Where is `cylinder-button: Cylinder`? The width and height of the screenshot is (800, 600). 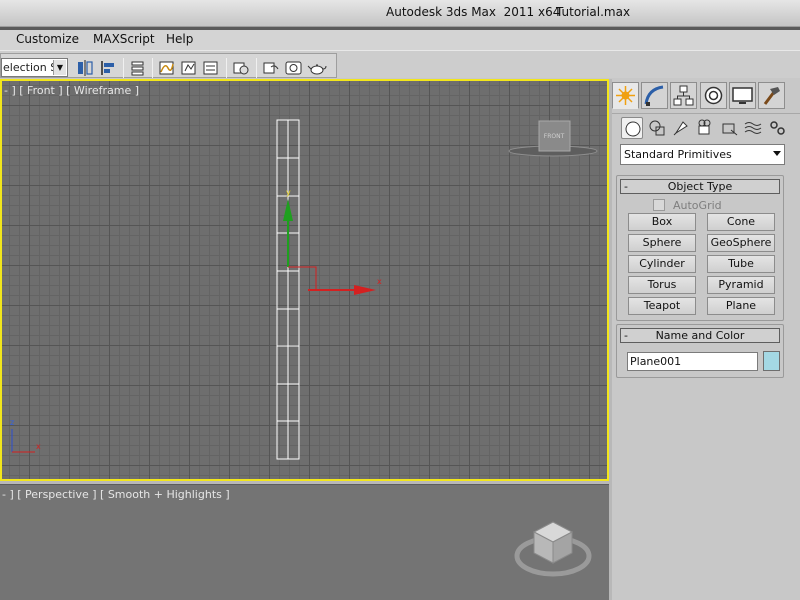
cylinder-button: Cylinder is located at coordinates (662, 264).